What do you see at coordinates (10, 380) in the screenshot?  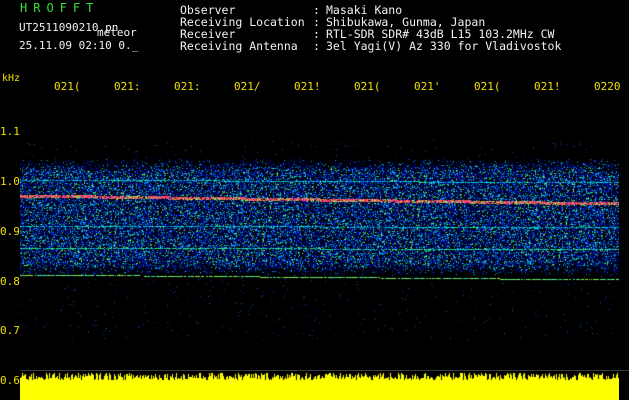 I see `y-tick-label: 0.6` at bounding box center [10, 380].